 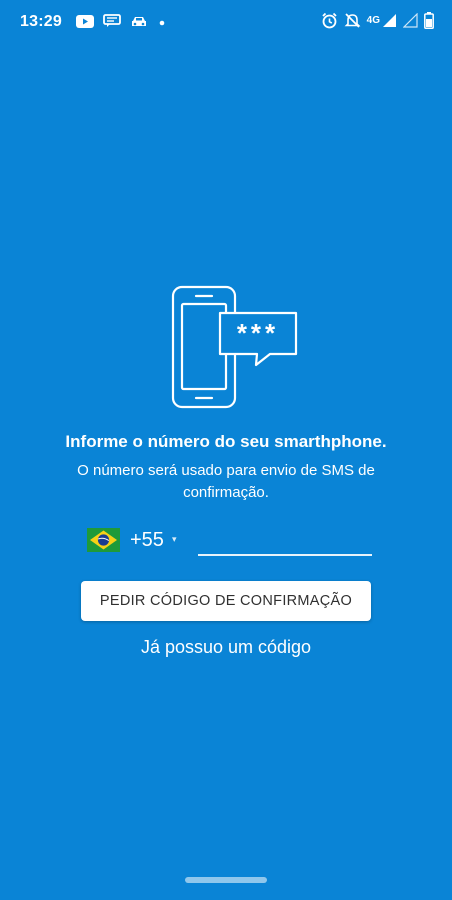 What do you see at coordinates (121, 23) in the screenshot?
I see `status-notification-icons` at bounding box center [121, 23].